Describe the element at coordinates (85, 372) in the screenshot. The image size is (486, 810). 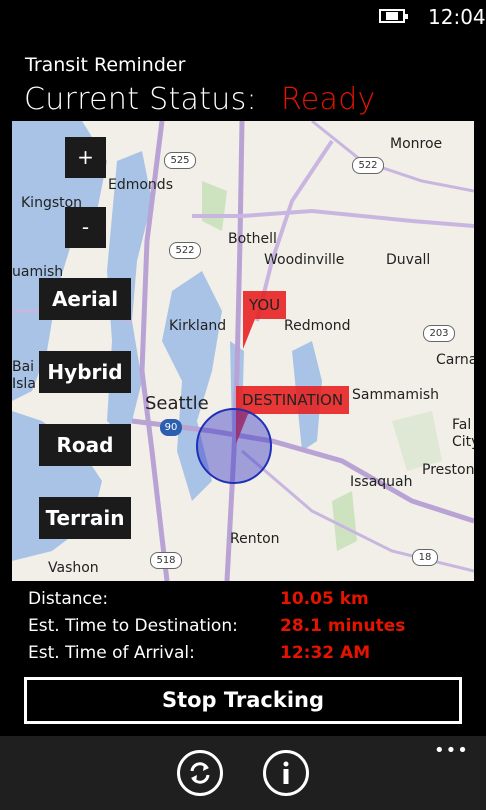
I see `map-mode-hybrid-button: Hybrid` at that location.